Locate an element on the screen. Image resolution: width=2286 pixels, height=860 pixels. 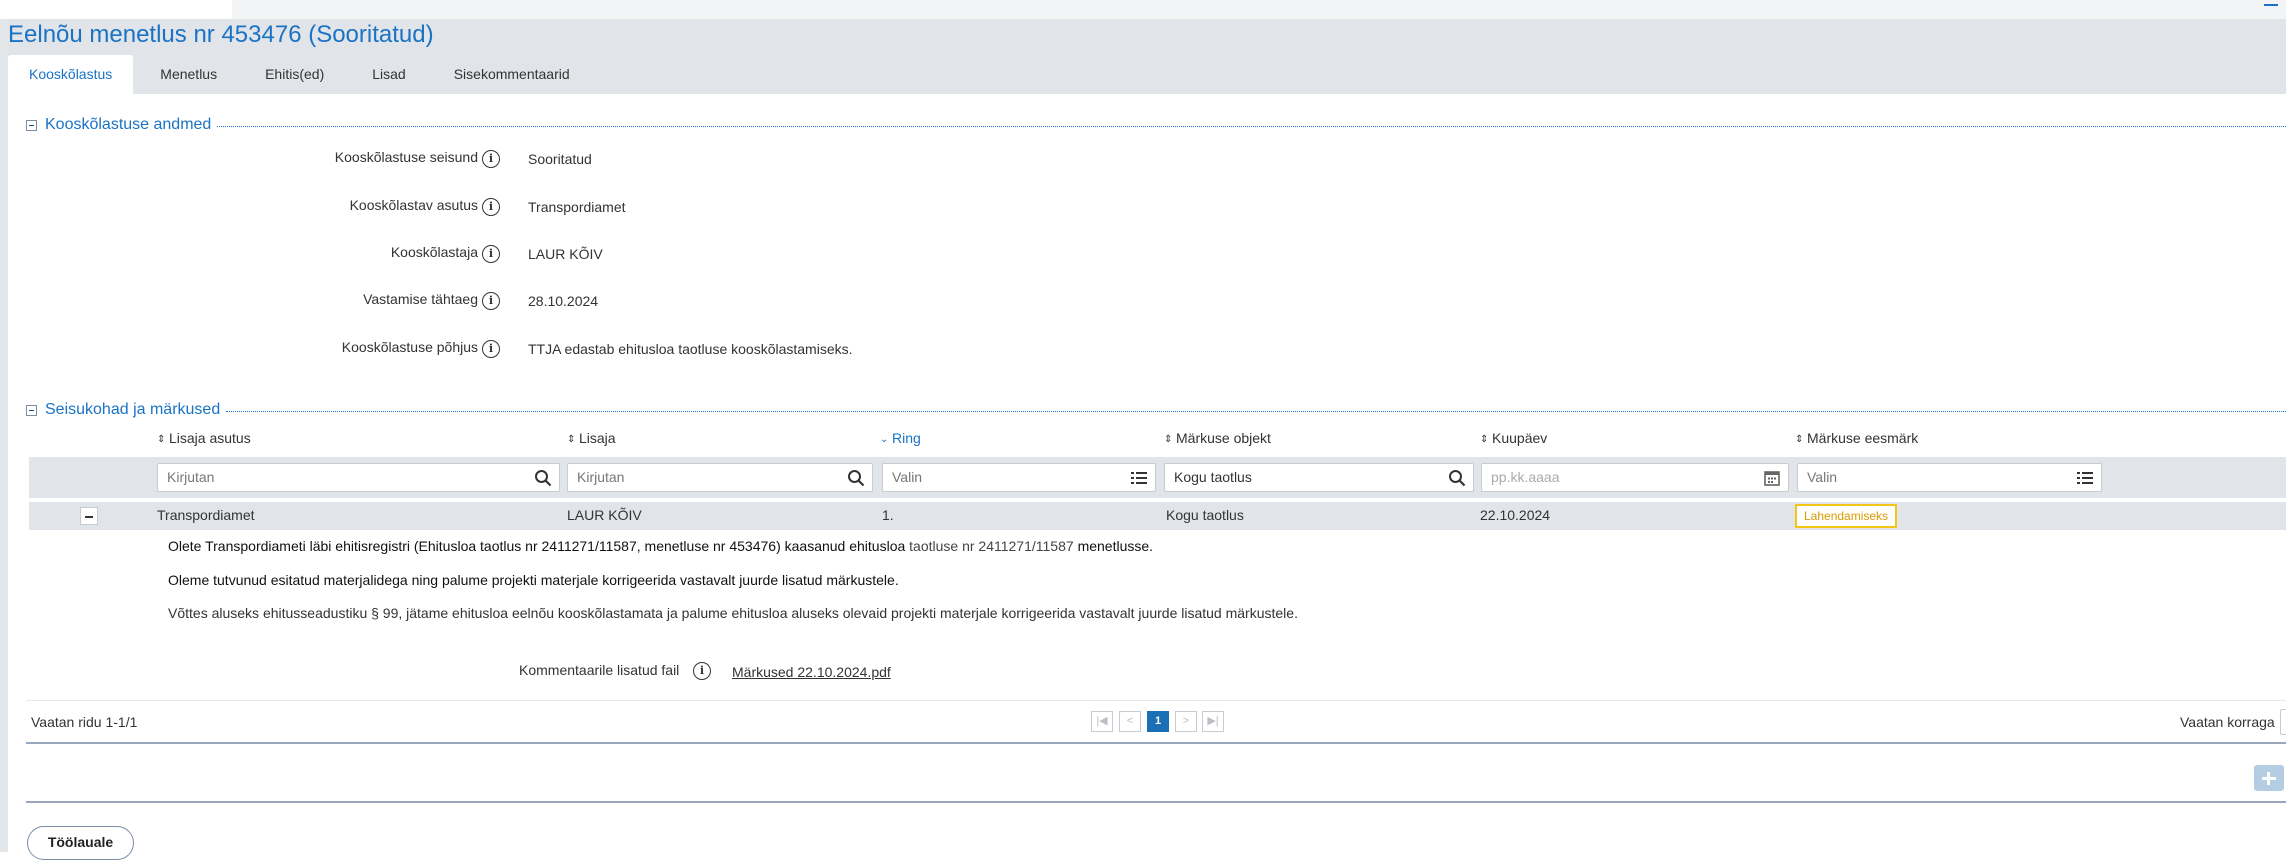
cell-round: 1. is located at coordinates (888, 515).